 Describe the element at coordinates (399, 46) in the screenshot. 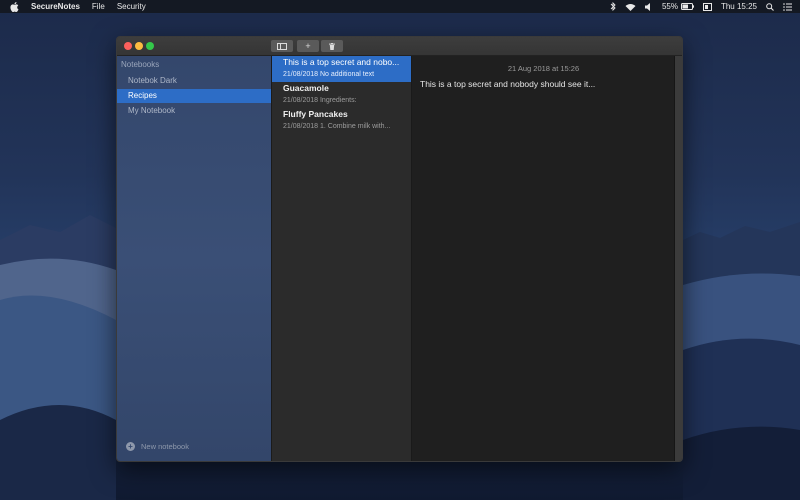

I see `title-bar: +` at that location.